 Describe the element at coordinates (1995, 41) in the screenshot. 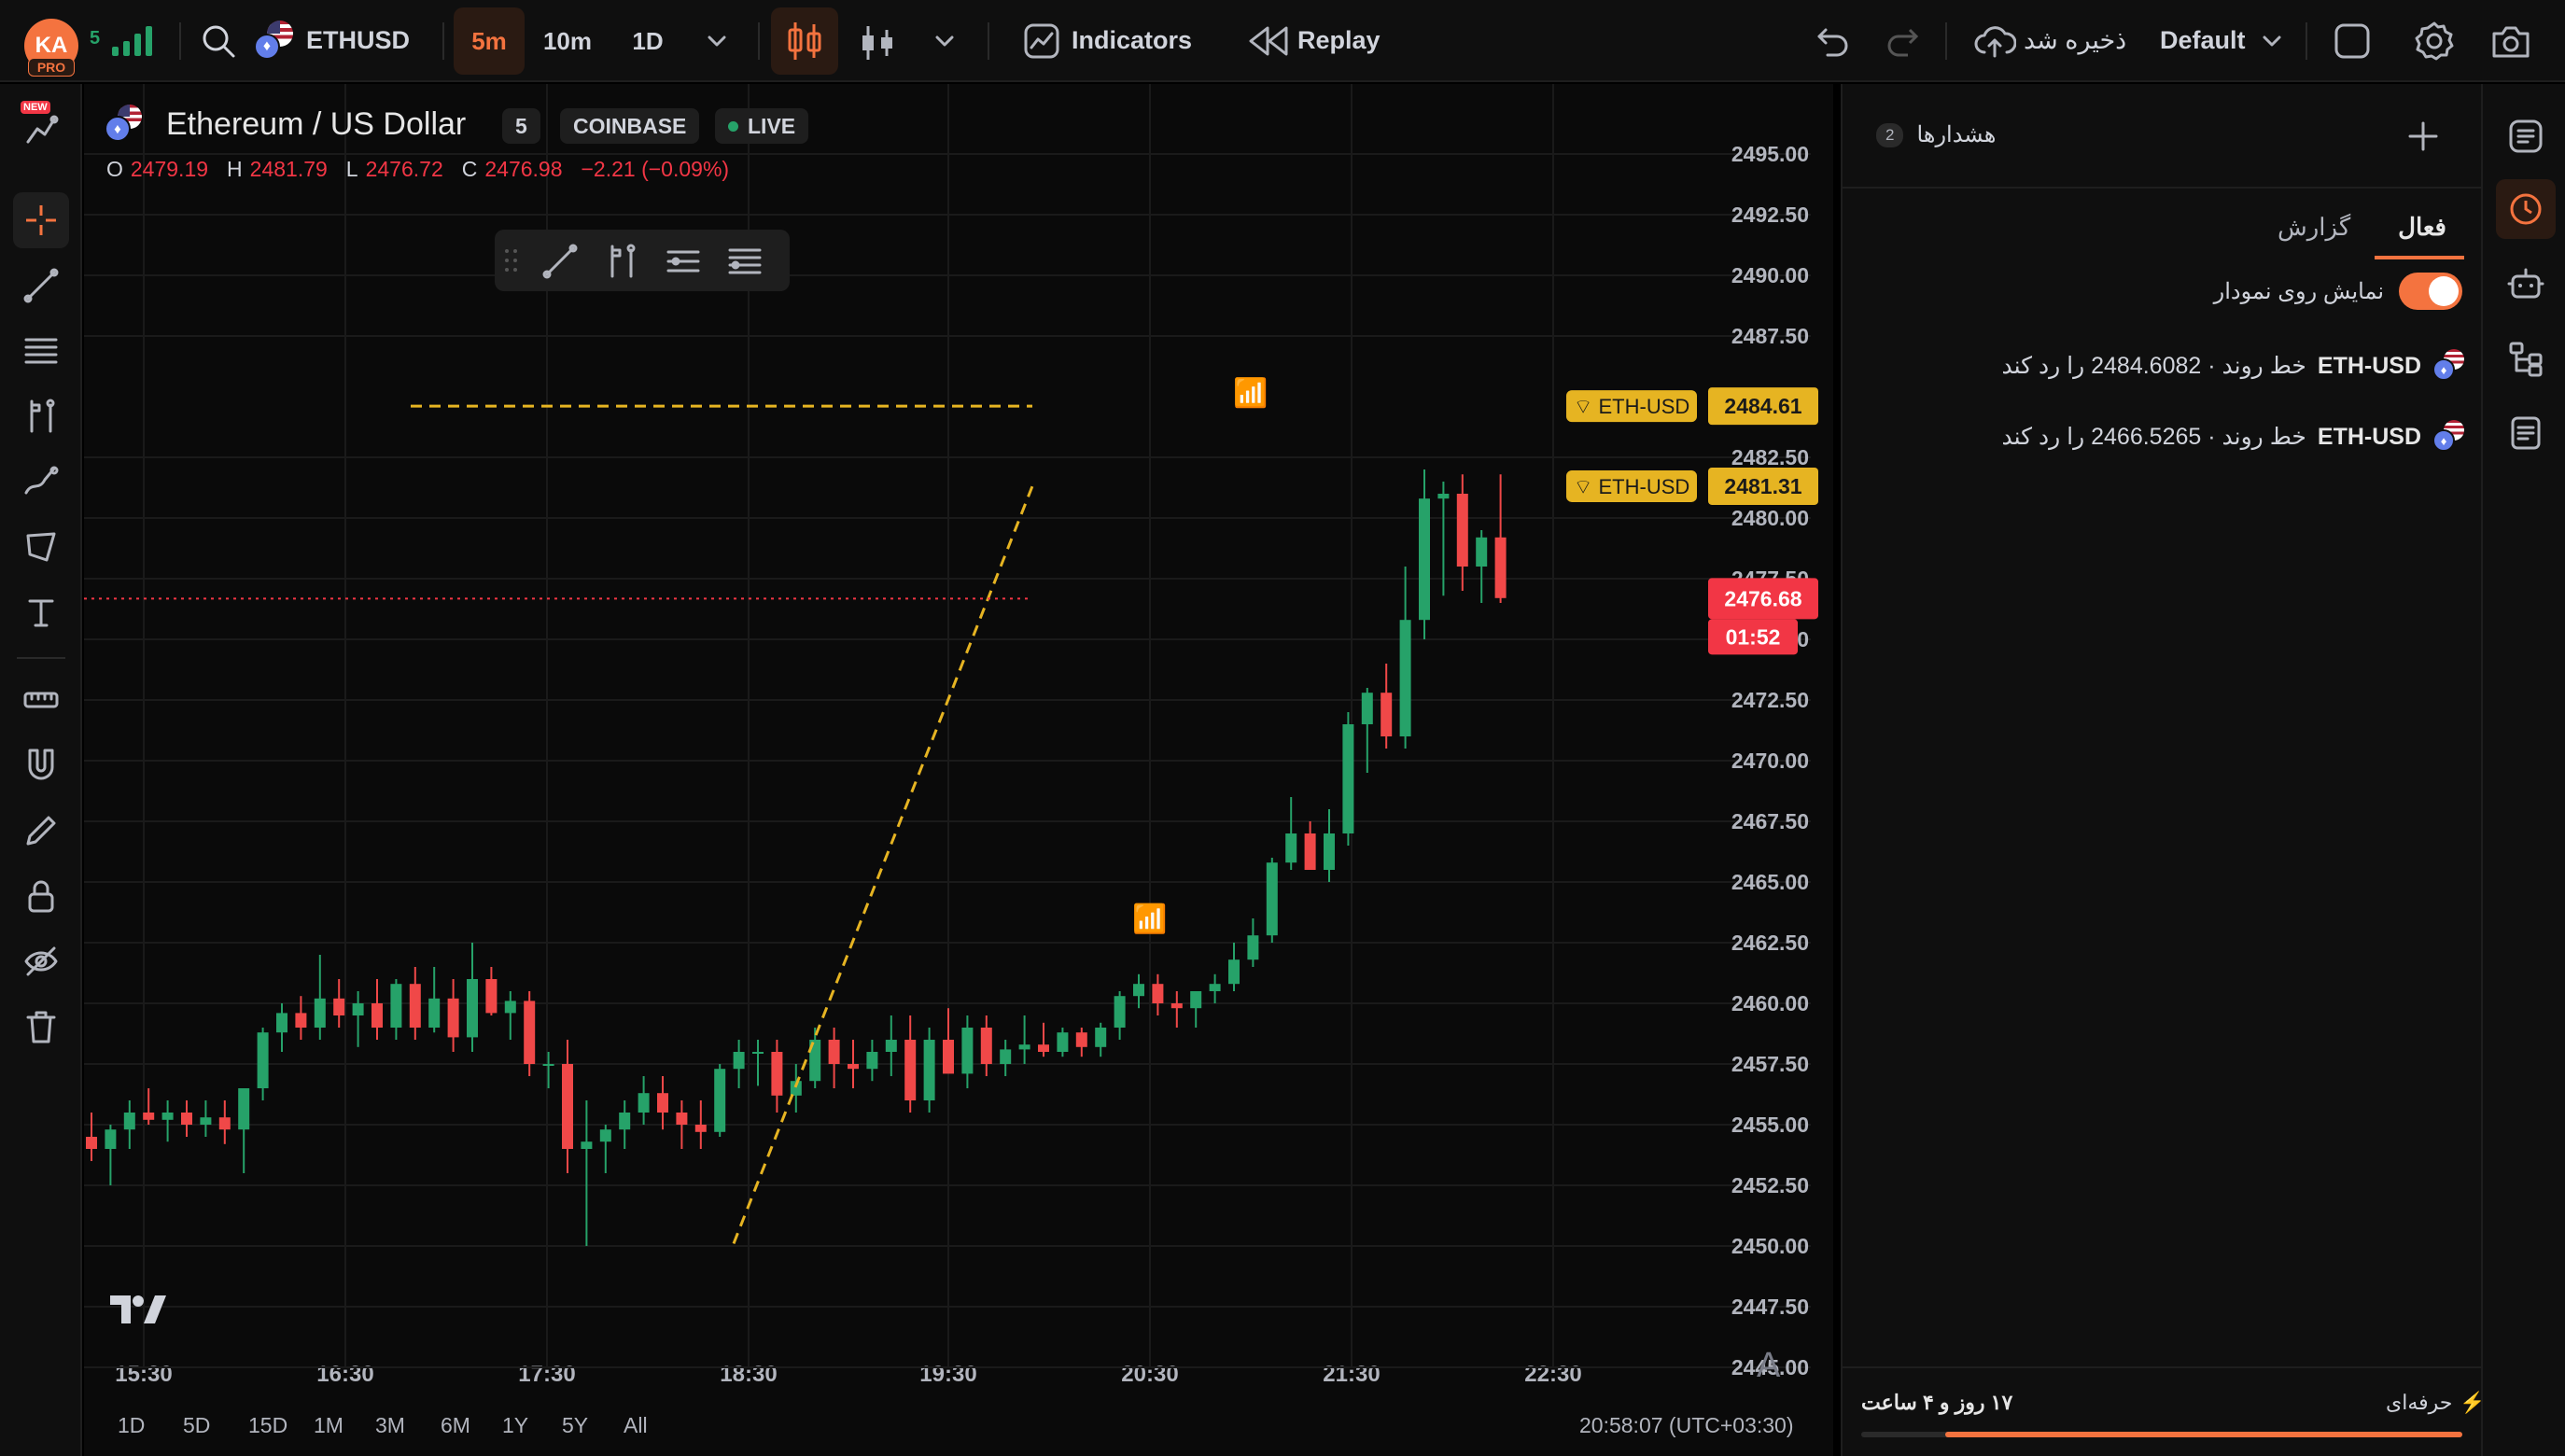

I see `cloud-upload-icon` at that location.